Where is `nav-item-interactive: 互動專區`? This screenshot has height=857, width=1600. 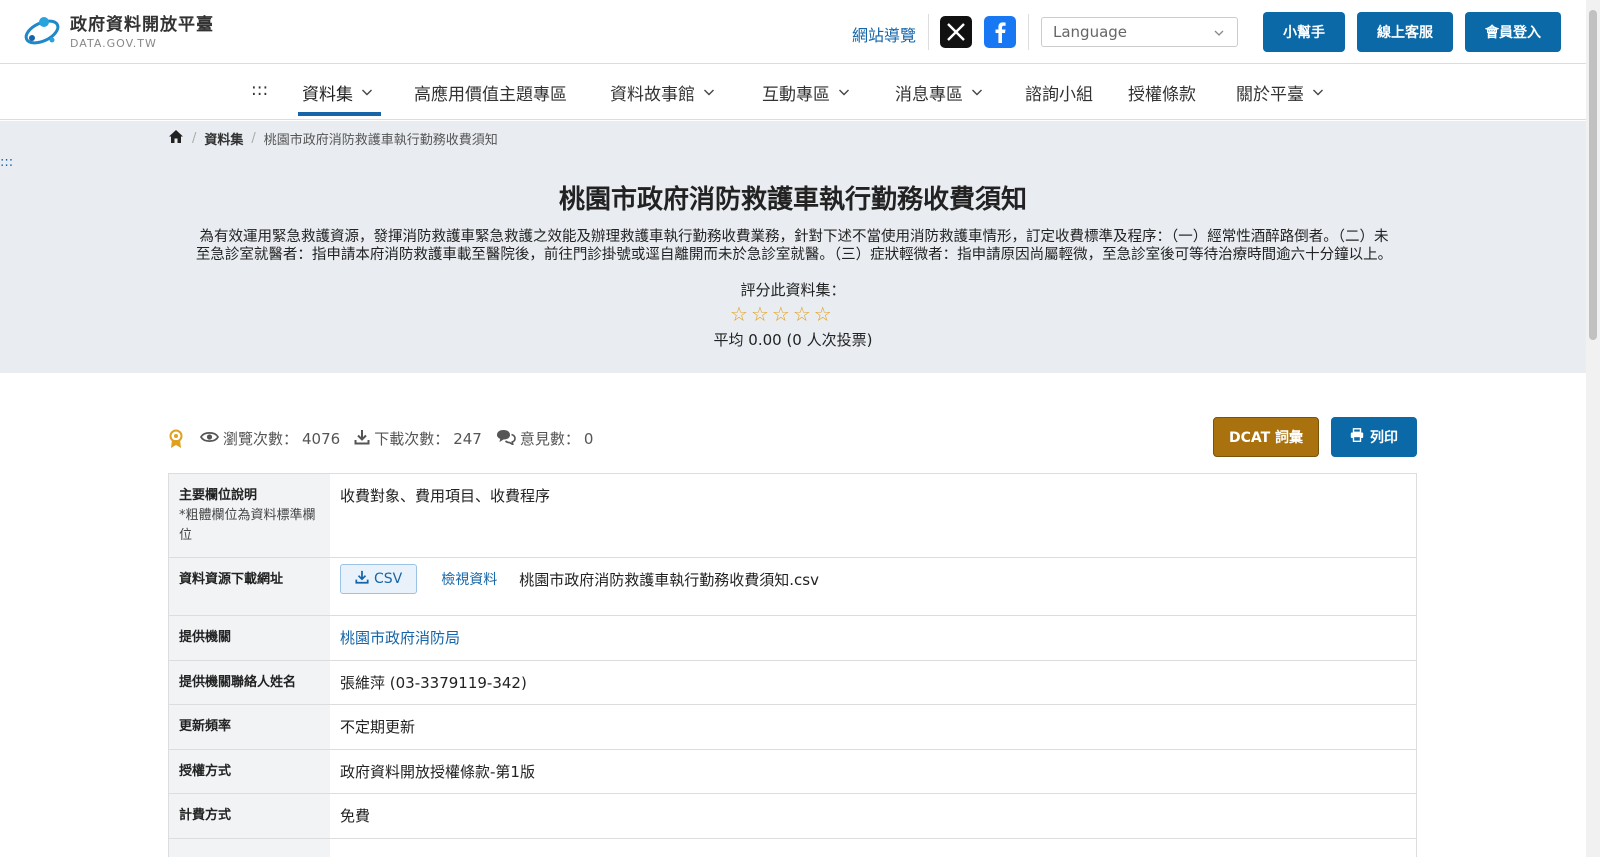
nav-item-interactive: 互動專區 is located at coordinates (806, 92).